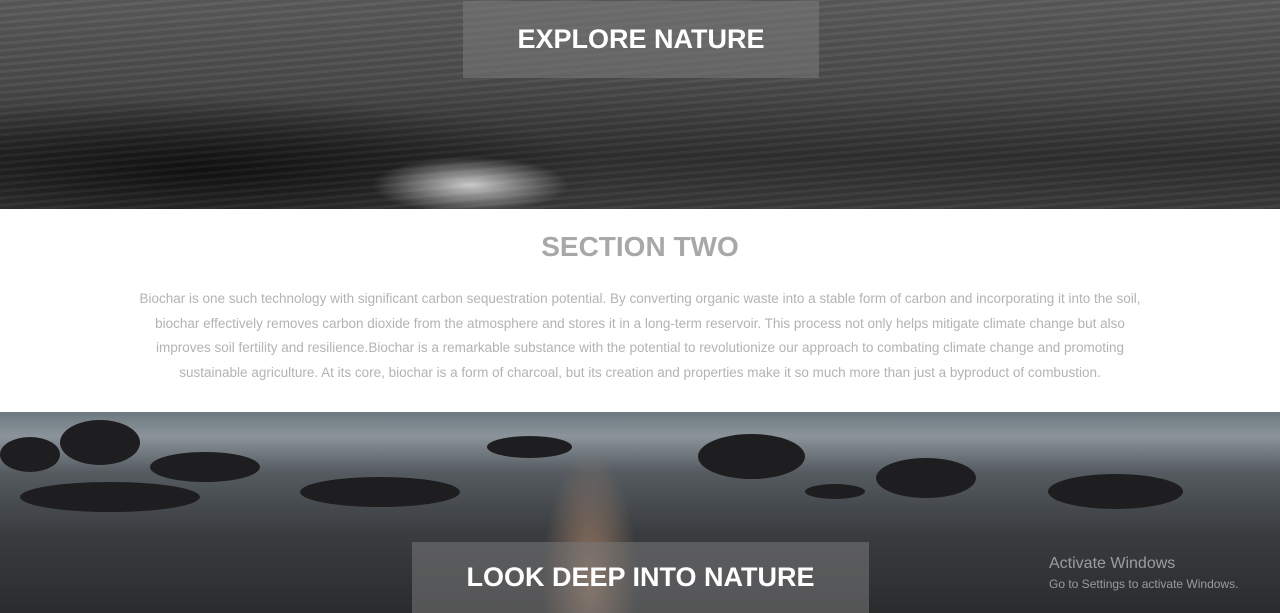 The width and height of the screenshot is (1280, 613). I want to click on watermark-subtitle: Go to Settings to activate Windows., so click(1144, 584).